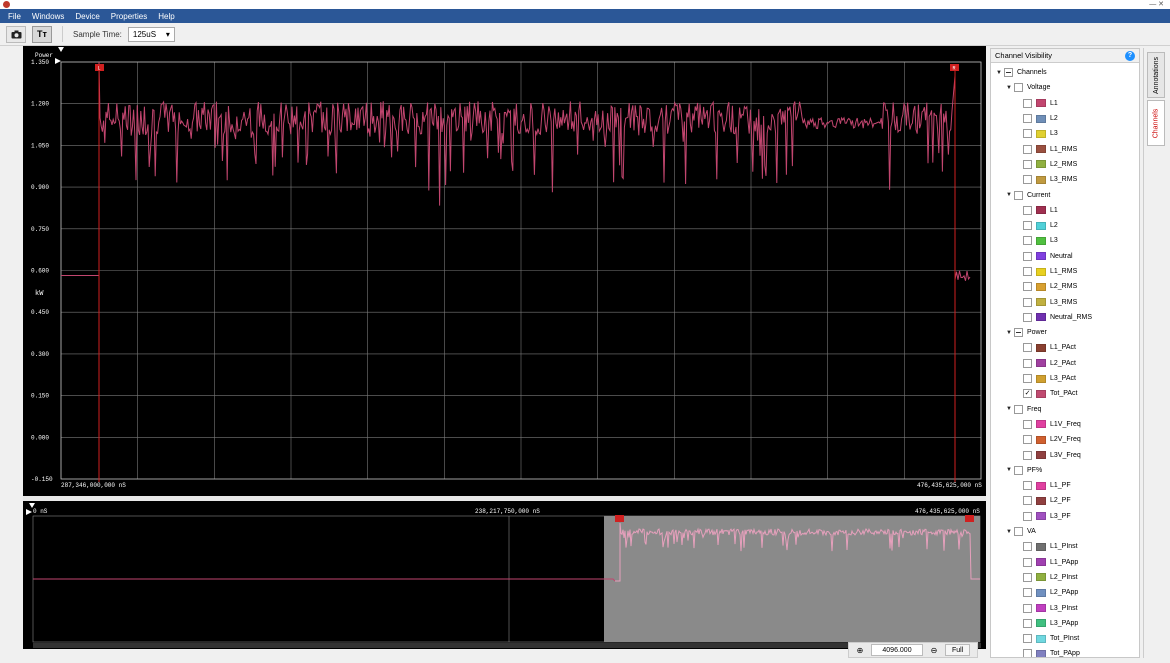  Describe the element at coordinates (1065, 485) in the screenshot. I see `tree-item: L1_PF` at that location.